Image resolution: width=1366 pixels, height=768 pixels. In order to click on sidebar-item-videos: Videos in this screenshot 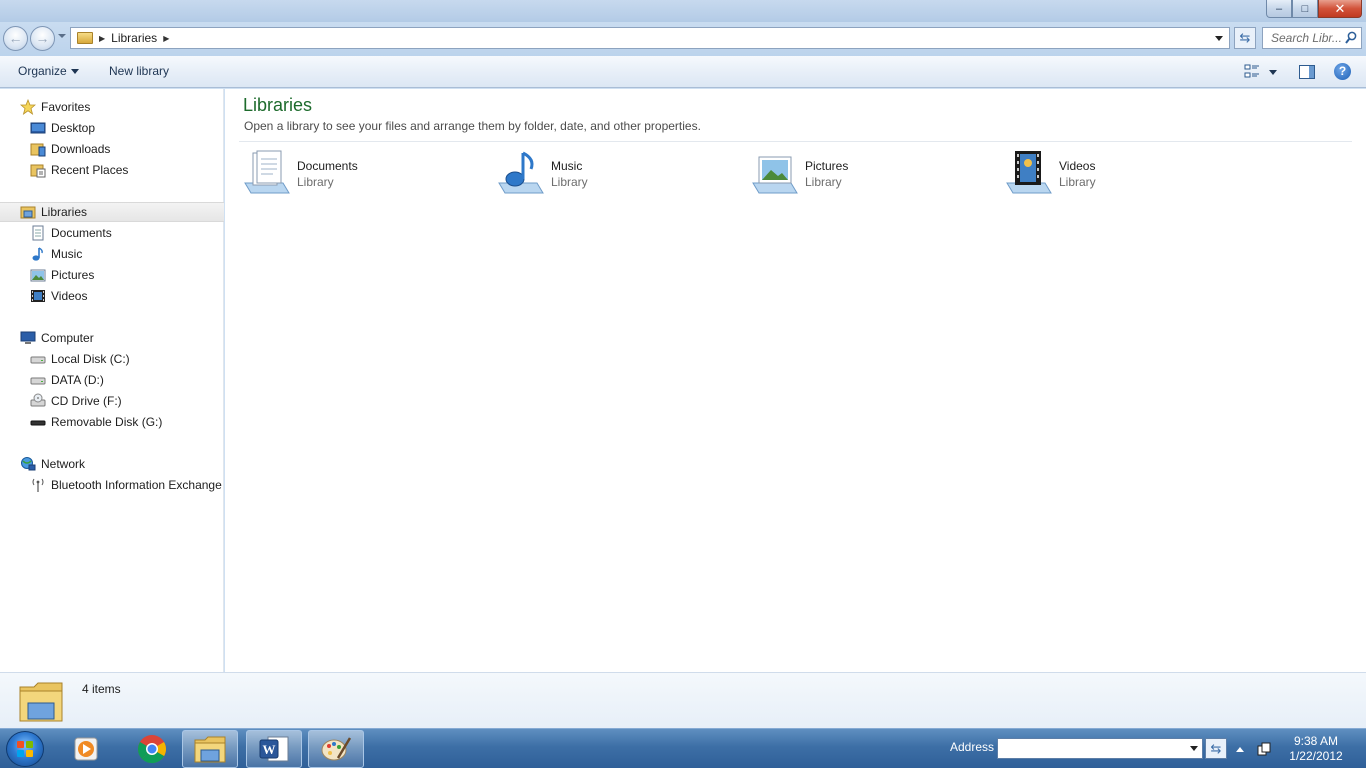, I will do `click(112, 296)`.